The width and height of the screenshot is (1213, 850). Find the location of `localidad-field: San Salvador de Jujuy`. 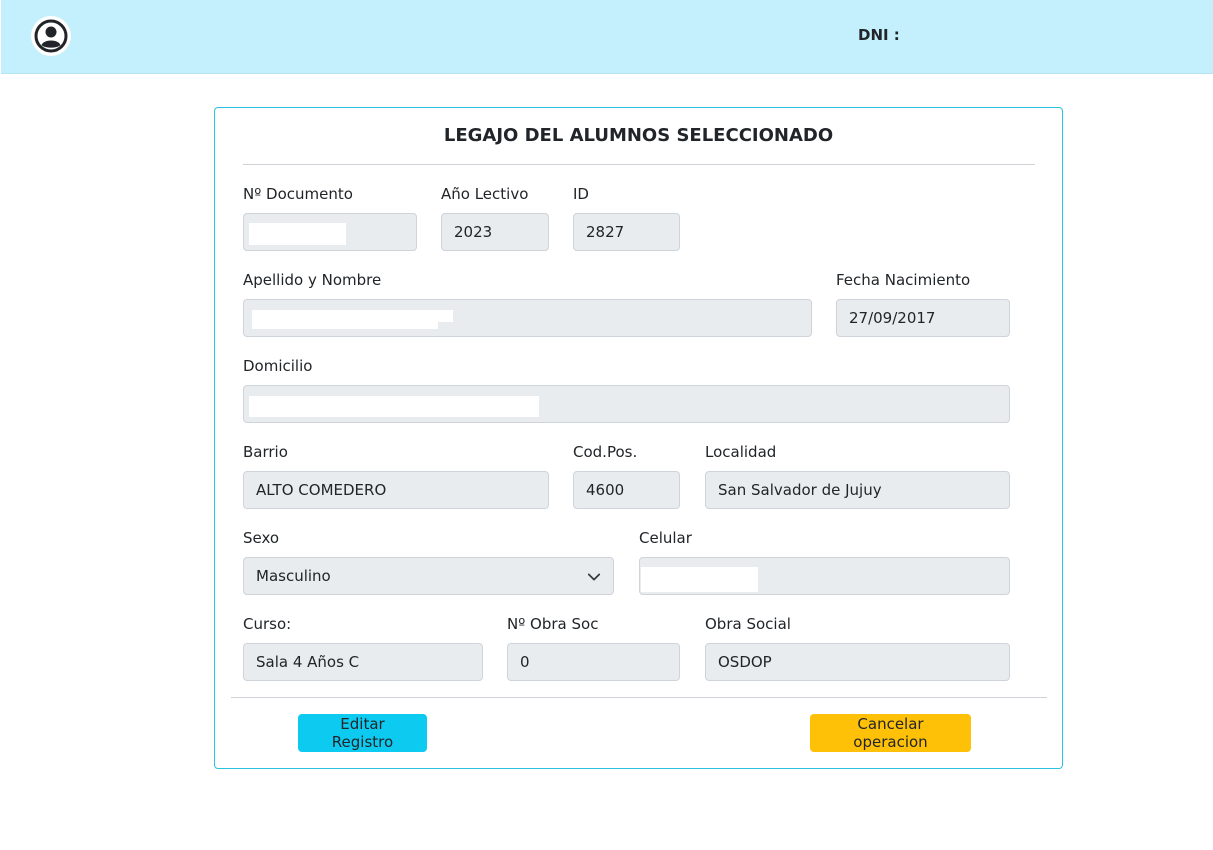

localidad-field: San Salvador de Jujuy is located at coordinates (857, 490).